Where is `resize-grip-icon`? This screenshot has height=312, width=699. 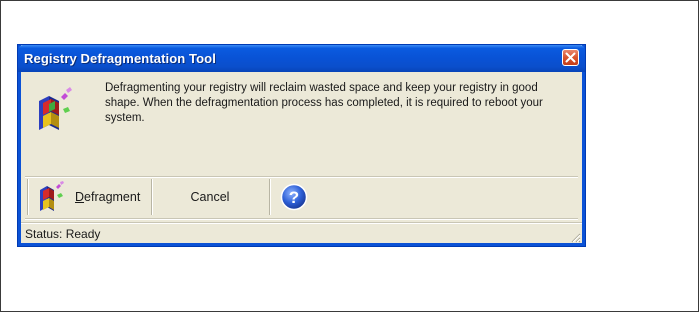 resize-grip-icon is located at coordinates (575, 237).